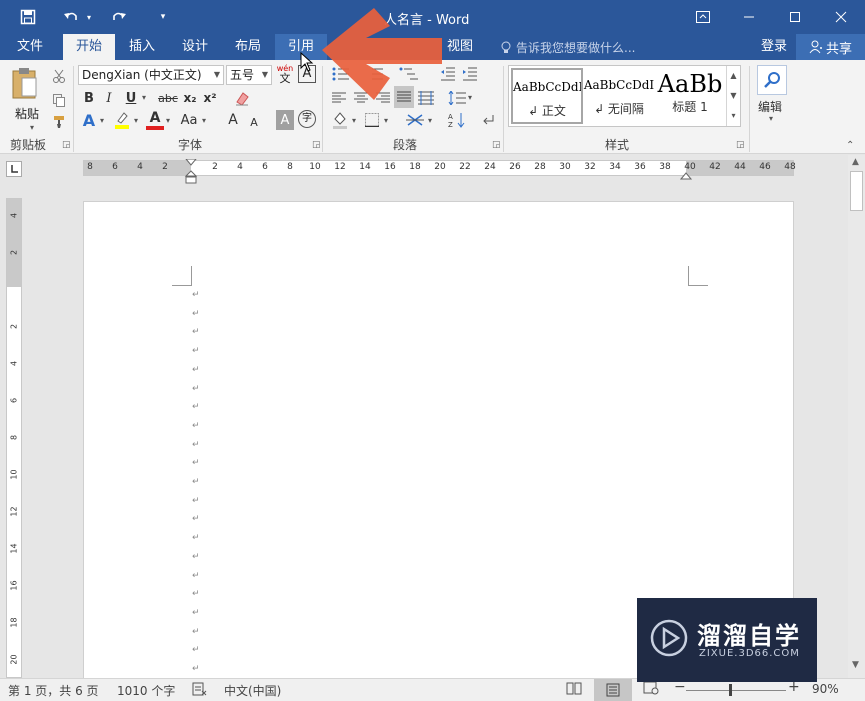 Image resolution: width=865 pixels, height=701 pixels. Describe the element at coordinates (66, 145) in the screenshot. I see `clipboard-launcher-icon: ◲` at that location.